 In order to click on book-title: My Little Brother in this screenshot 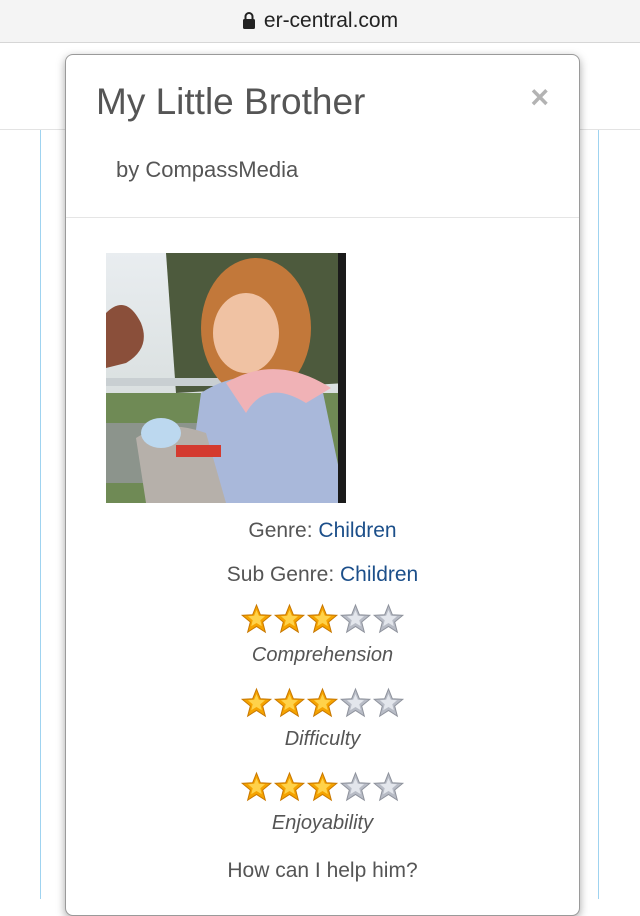, I will do `click(231, 101)`.